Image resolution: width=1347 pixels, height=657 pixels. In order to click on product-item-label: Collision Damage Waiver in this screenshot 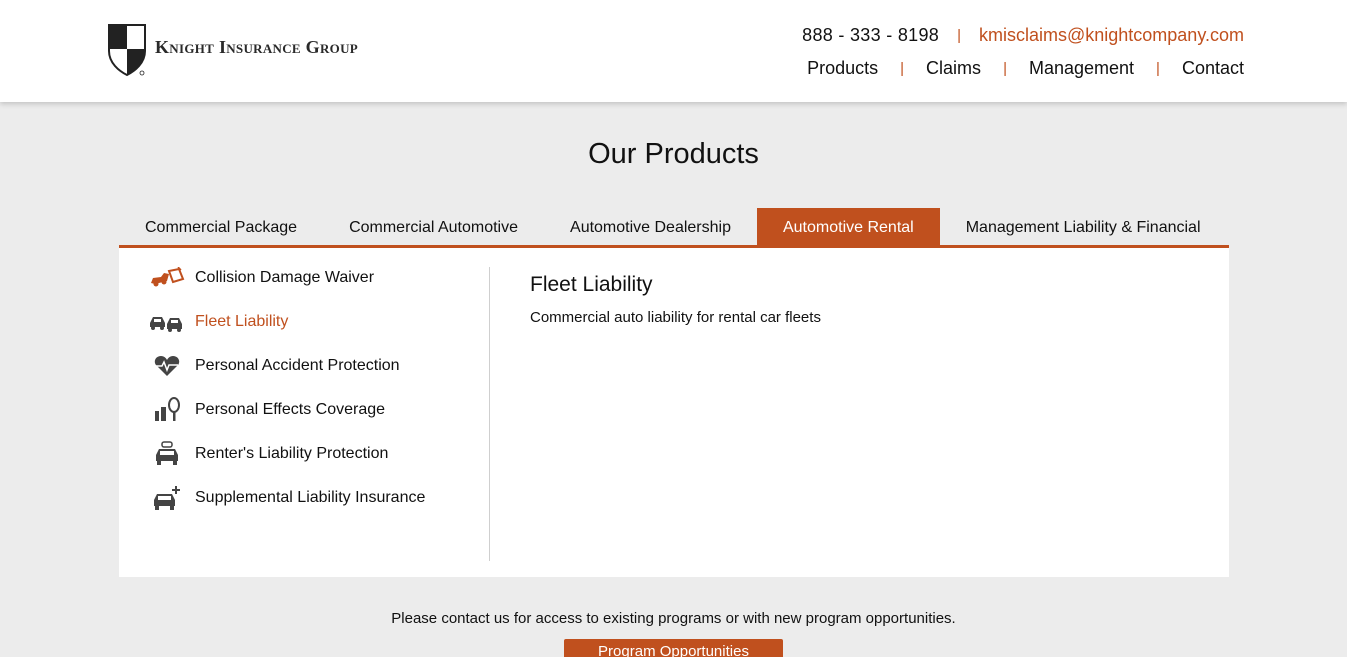, I will do `click(285, 277)`.